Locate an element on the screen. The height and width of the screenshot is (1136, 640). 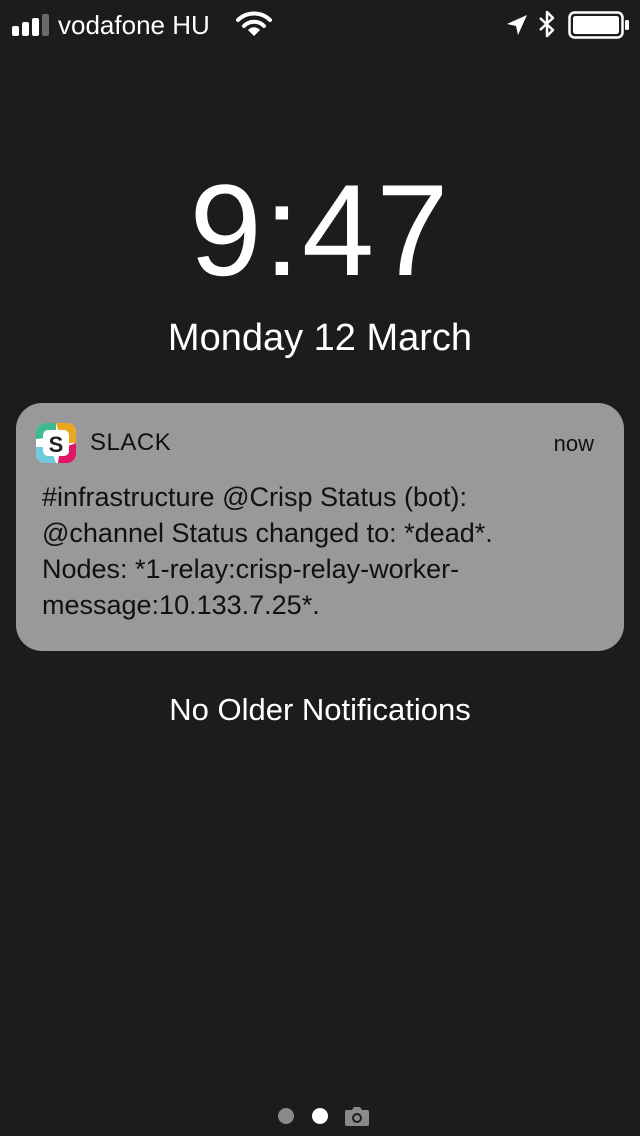
lockscreen-time: 9:47 is located at coordinates (320, 230).